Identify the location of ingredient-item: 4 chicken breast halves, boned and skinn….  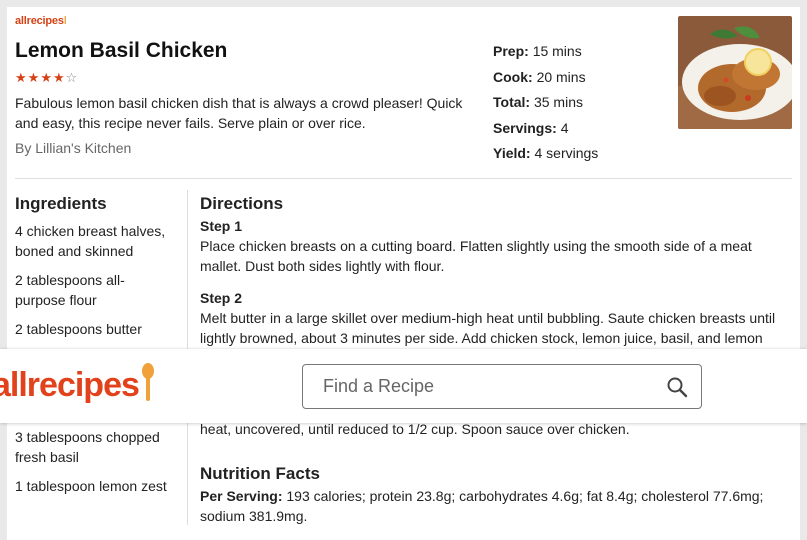
(95, 241).